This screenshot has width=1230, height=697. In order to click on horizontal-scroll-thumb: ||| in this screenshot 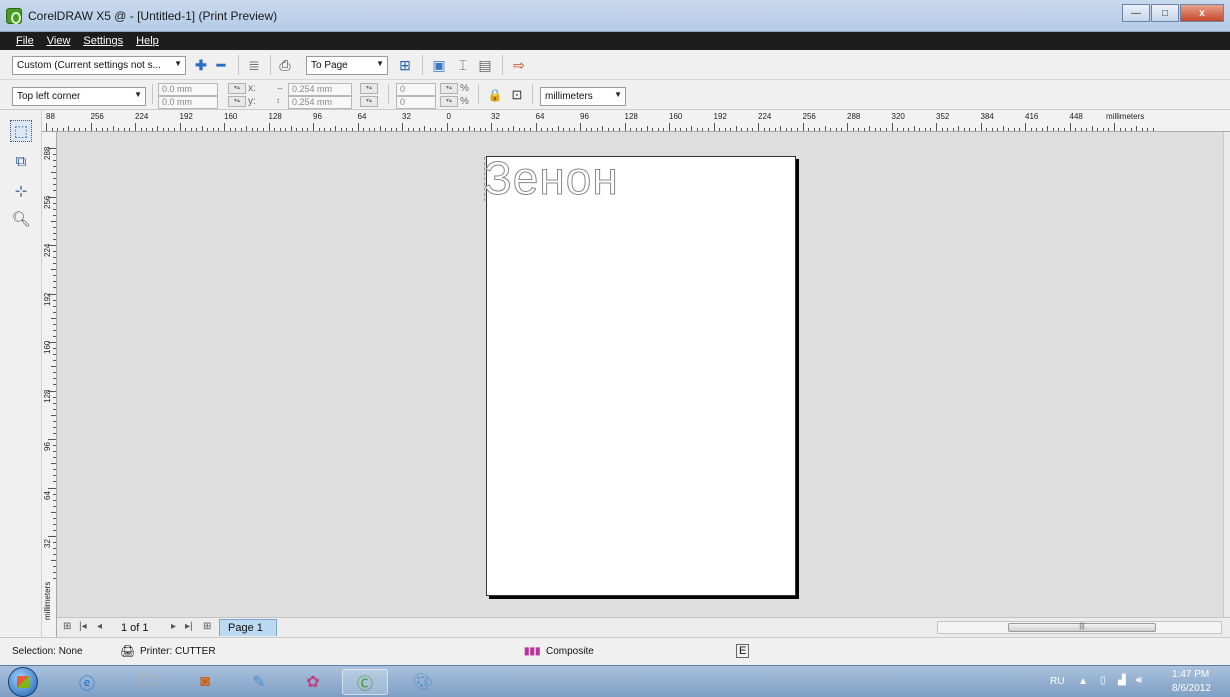, I will do `click(1082, 627)`.